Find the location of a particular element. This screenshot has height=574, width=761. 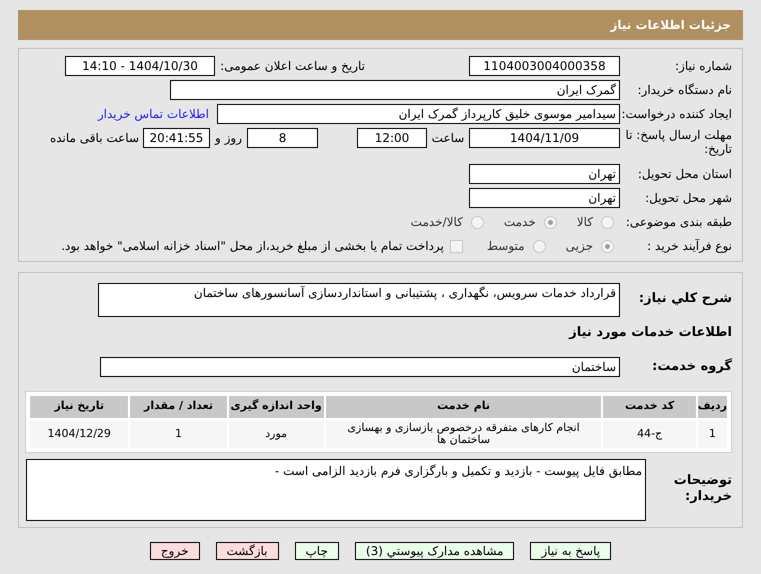

radio-label: متوسط is located at coordinates (505, 246).